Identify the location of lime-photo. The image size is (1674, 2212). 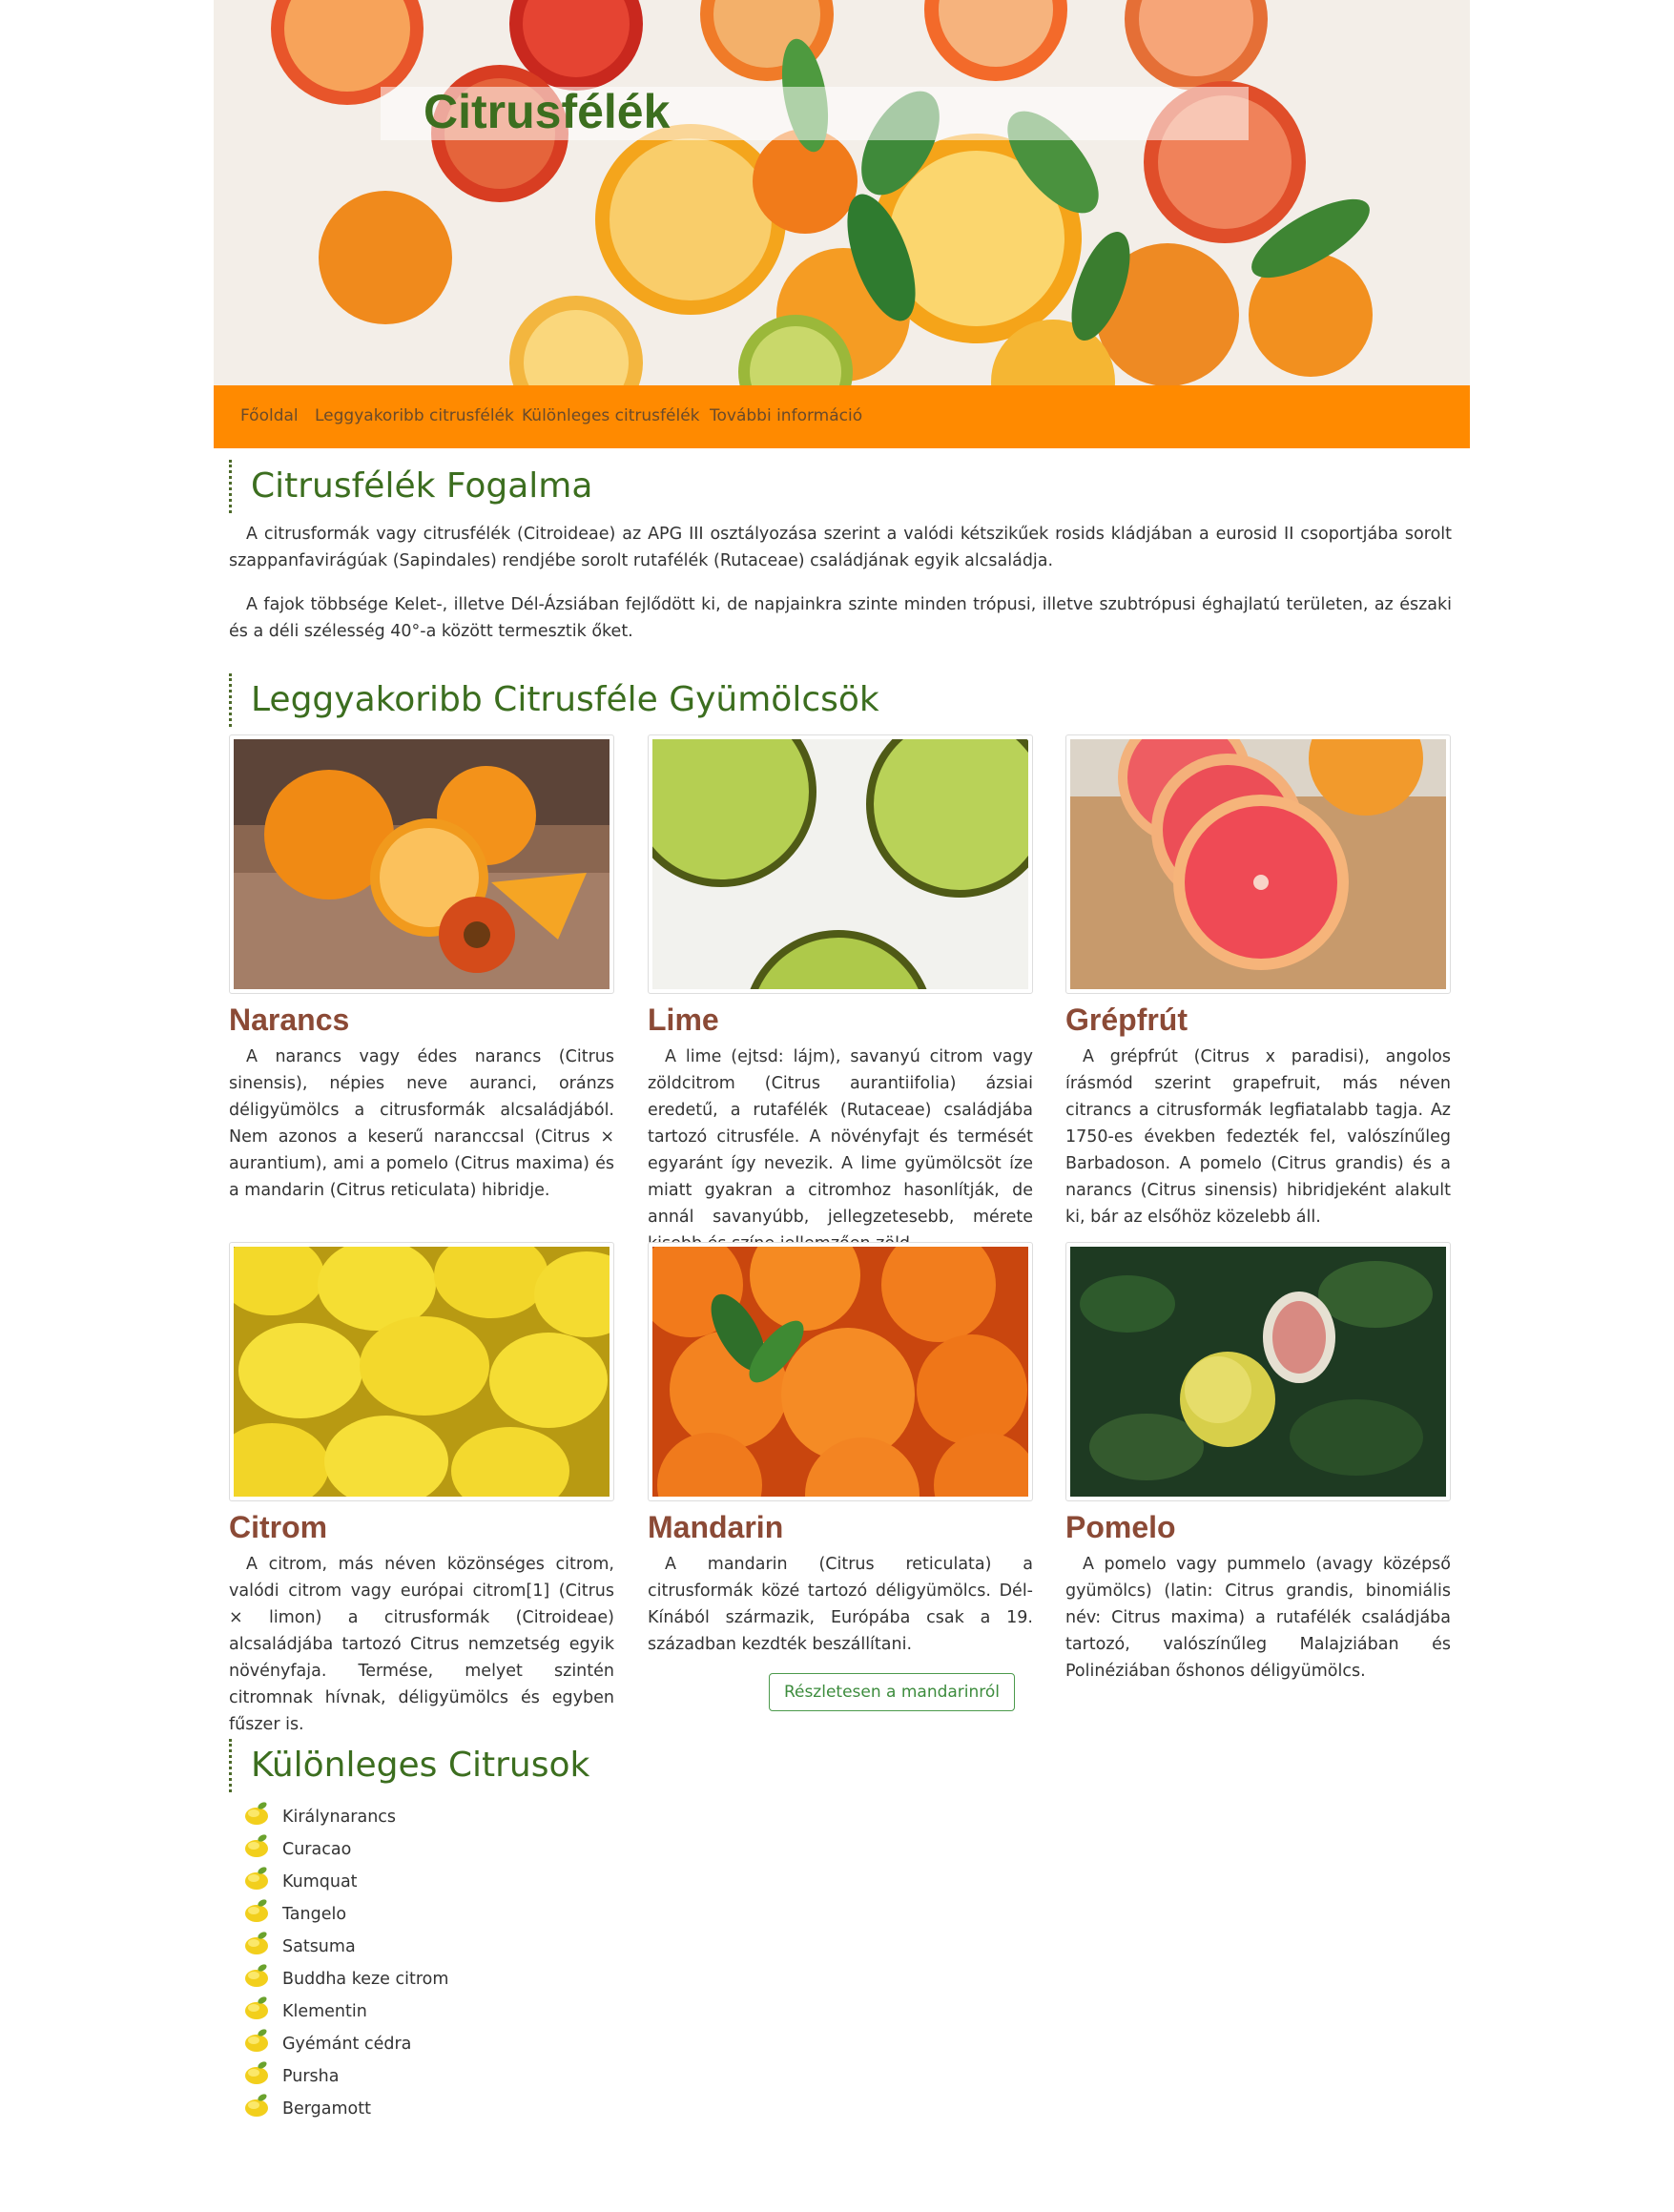
(840, 864).